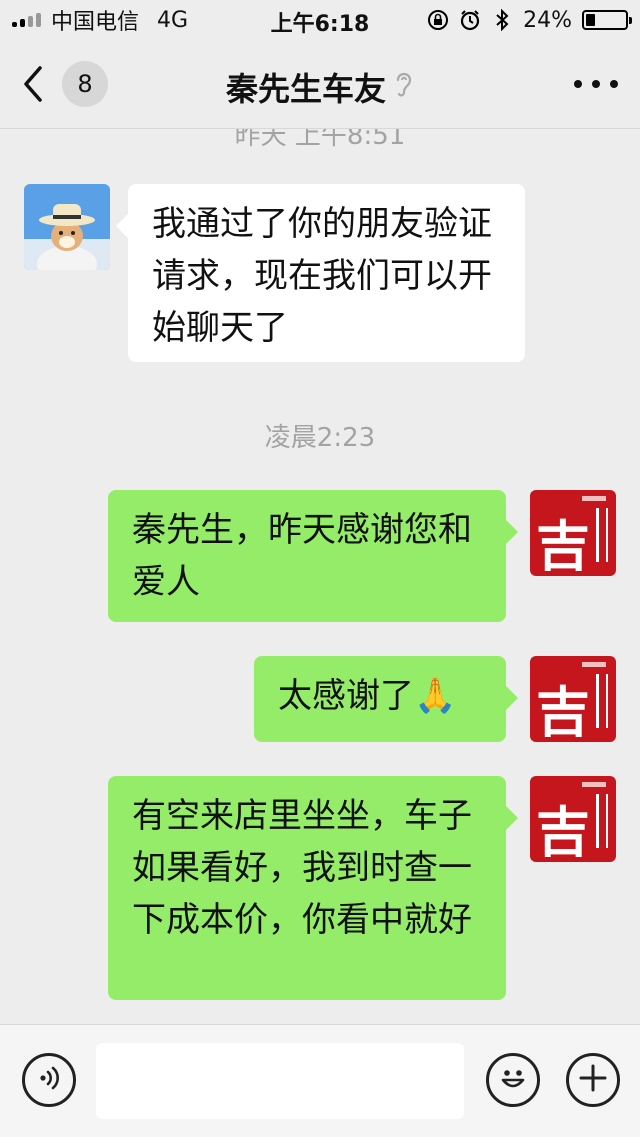 Image resolution: width=640 pixels, height=1137 pixels. I want to click on timestamp: 凌晨2:23, so click(320, 438).